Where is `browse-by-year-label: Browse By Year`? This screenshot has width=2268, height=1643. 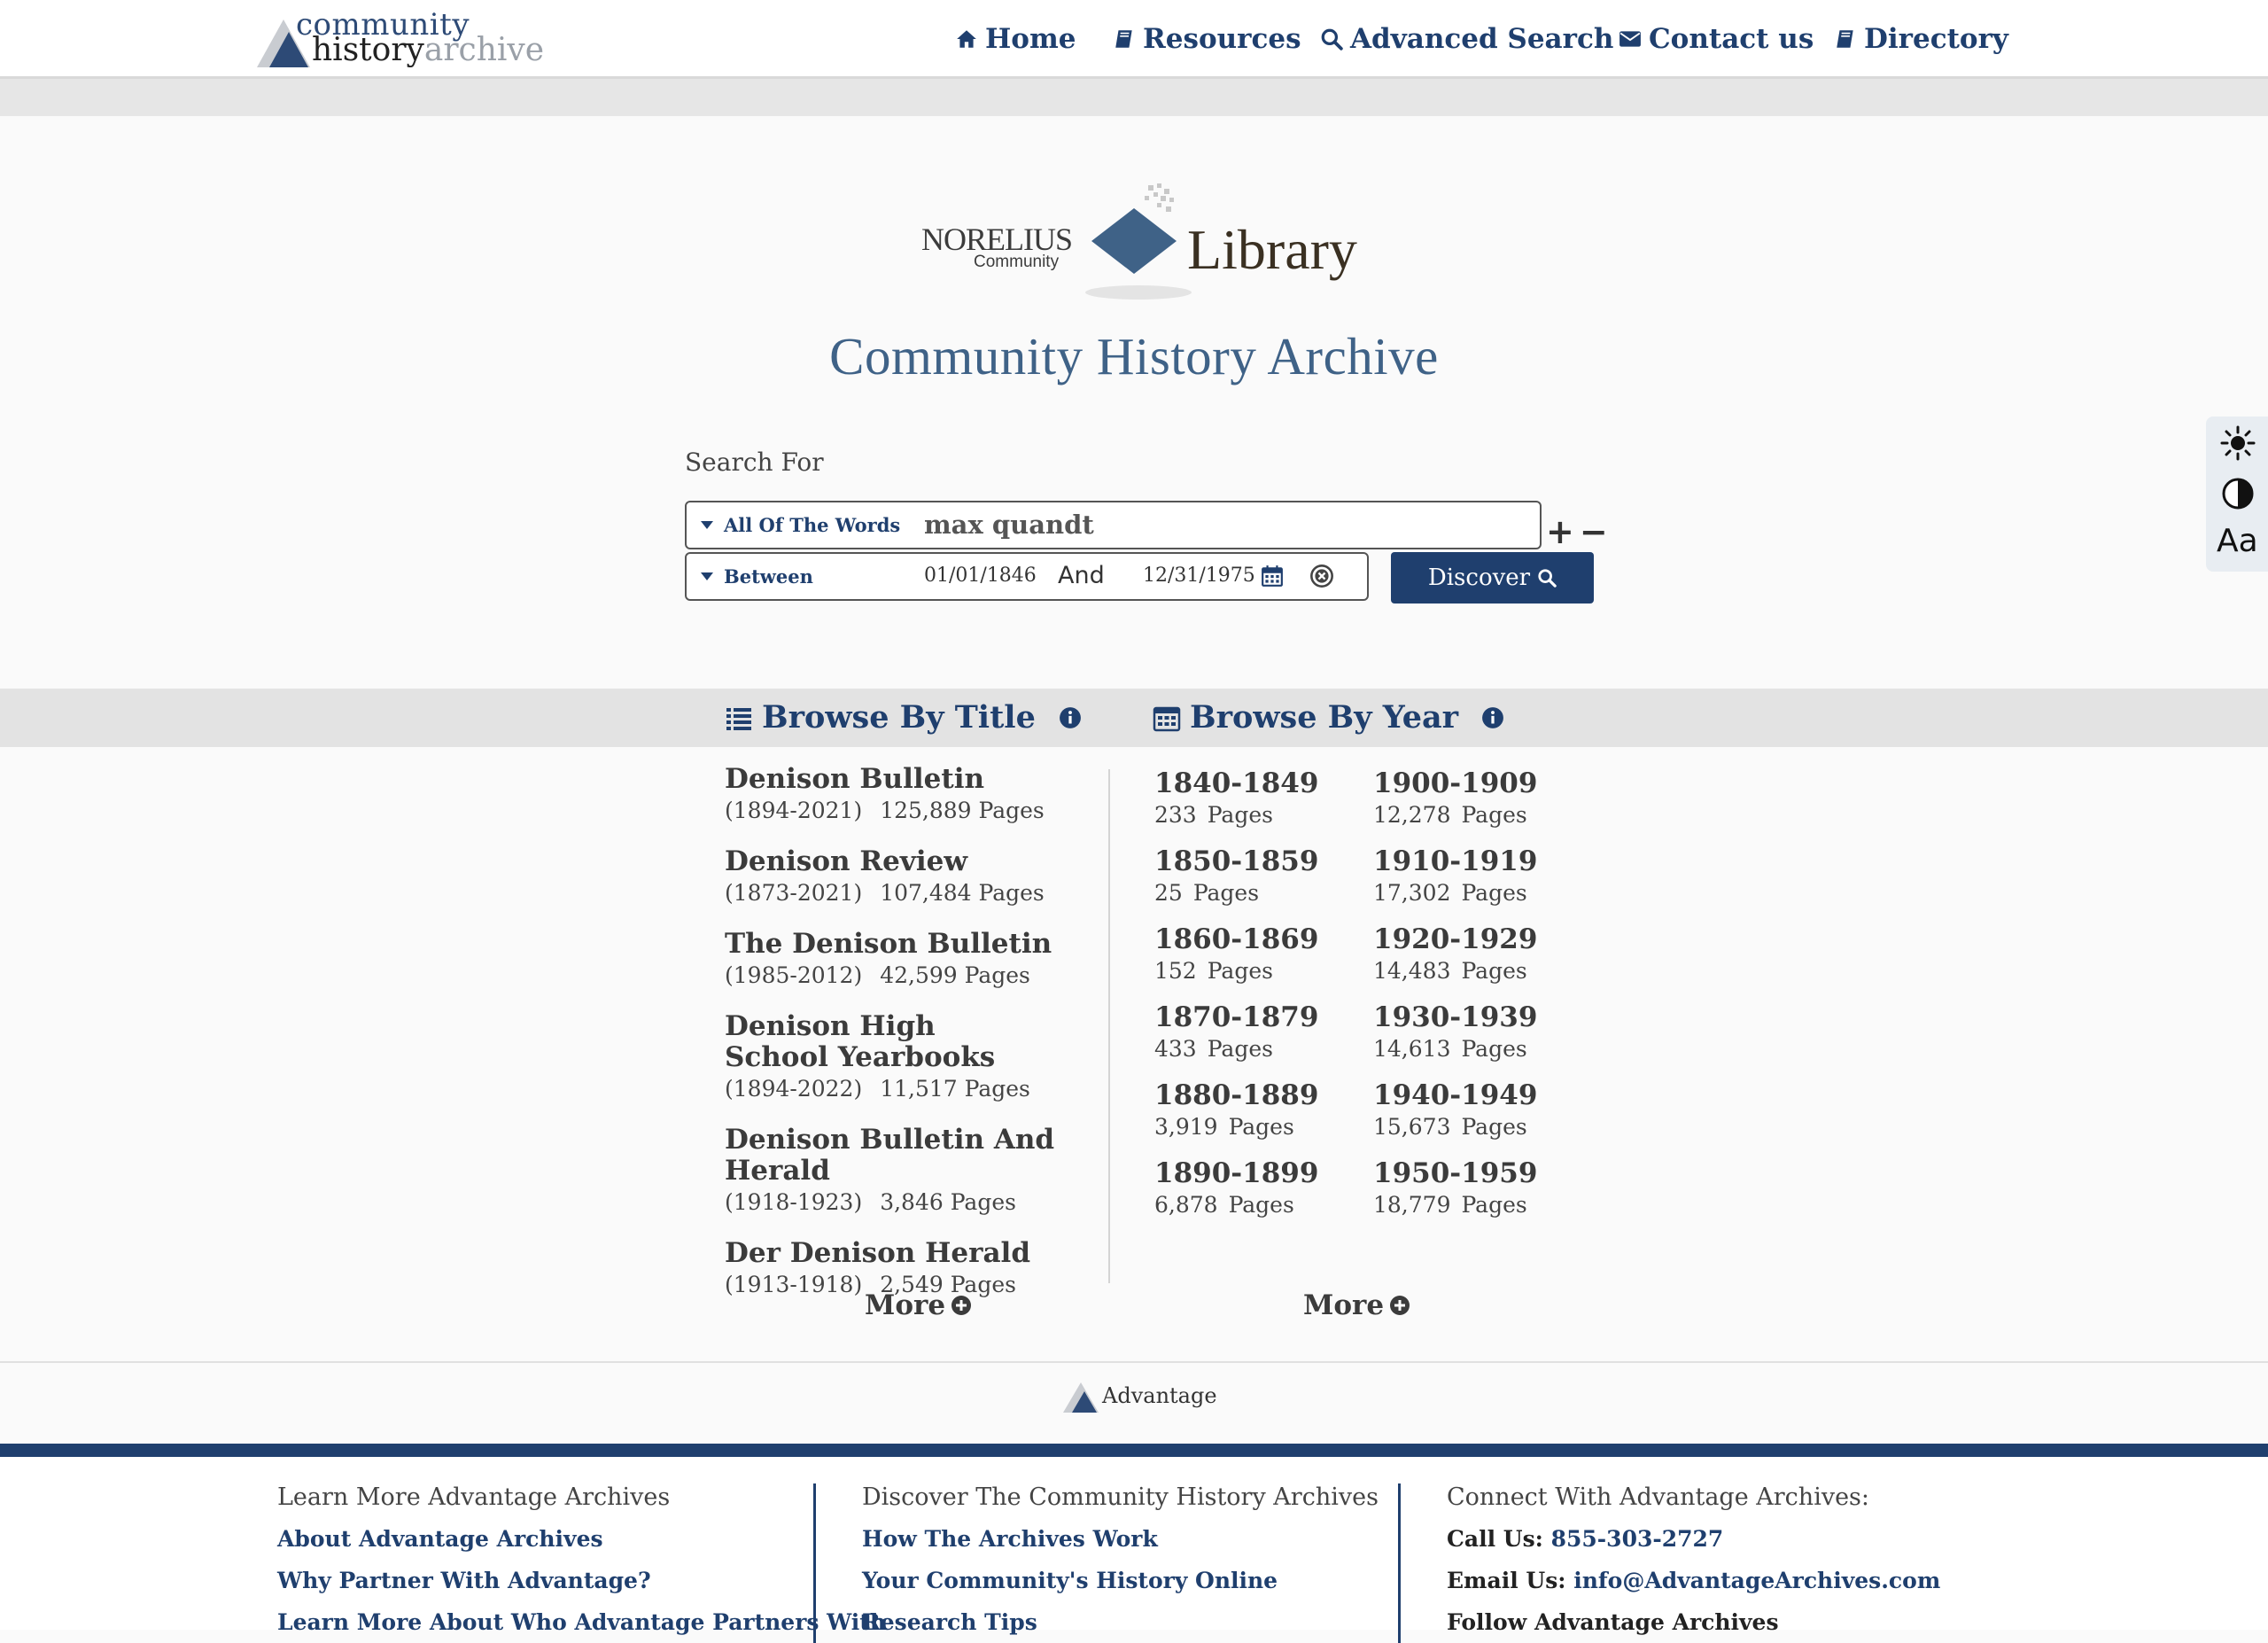
browse-by-year-label: Browse By Year is located at coordinates (1324, 717).